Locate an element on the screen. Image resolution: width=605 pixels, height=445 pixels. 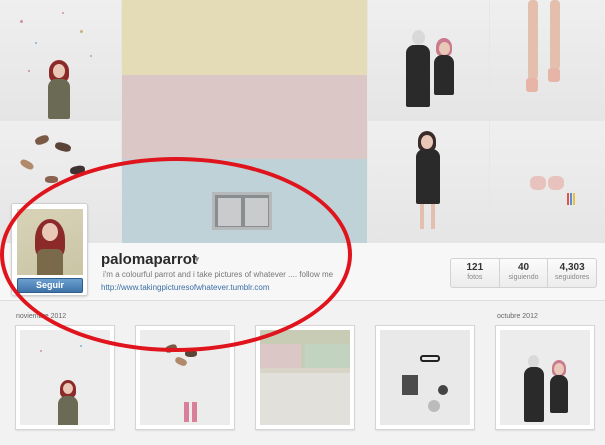
stat-value: 4,303 is located at coordinates (572, 267).